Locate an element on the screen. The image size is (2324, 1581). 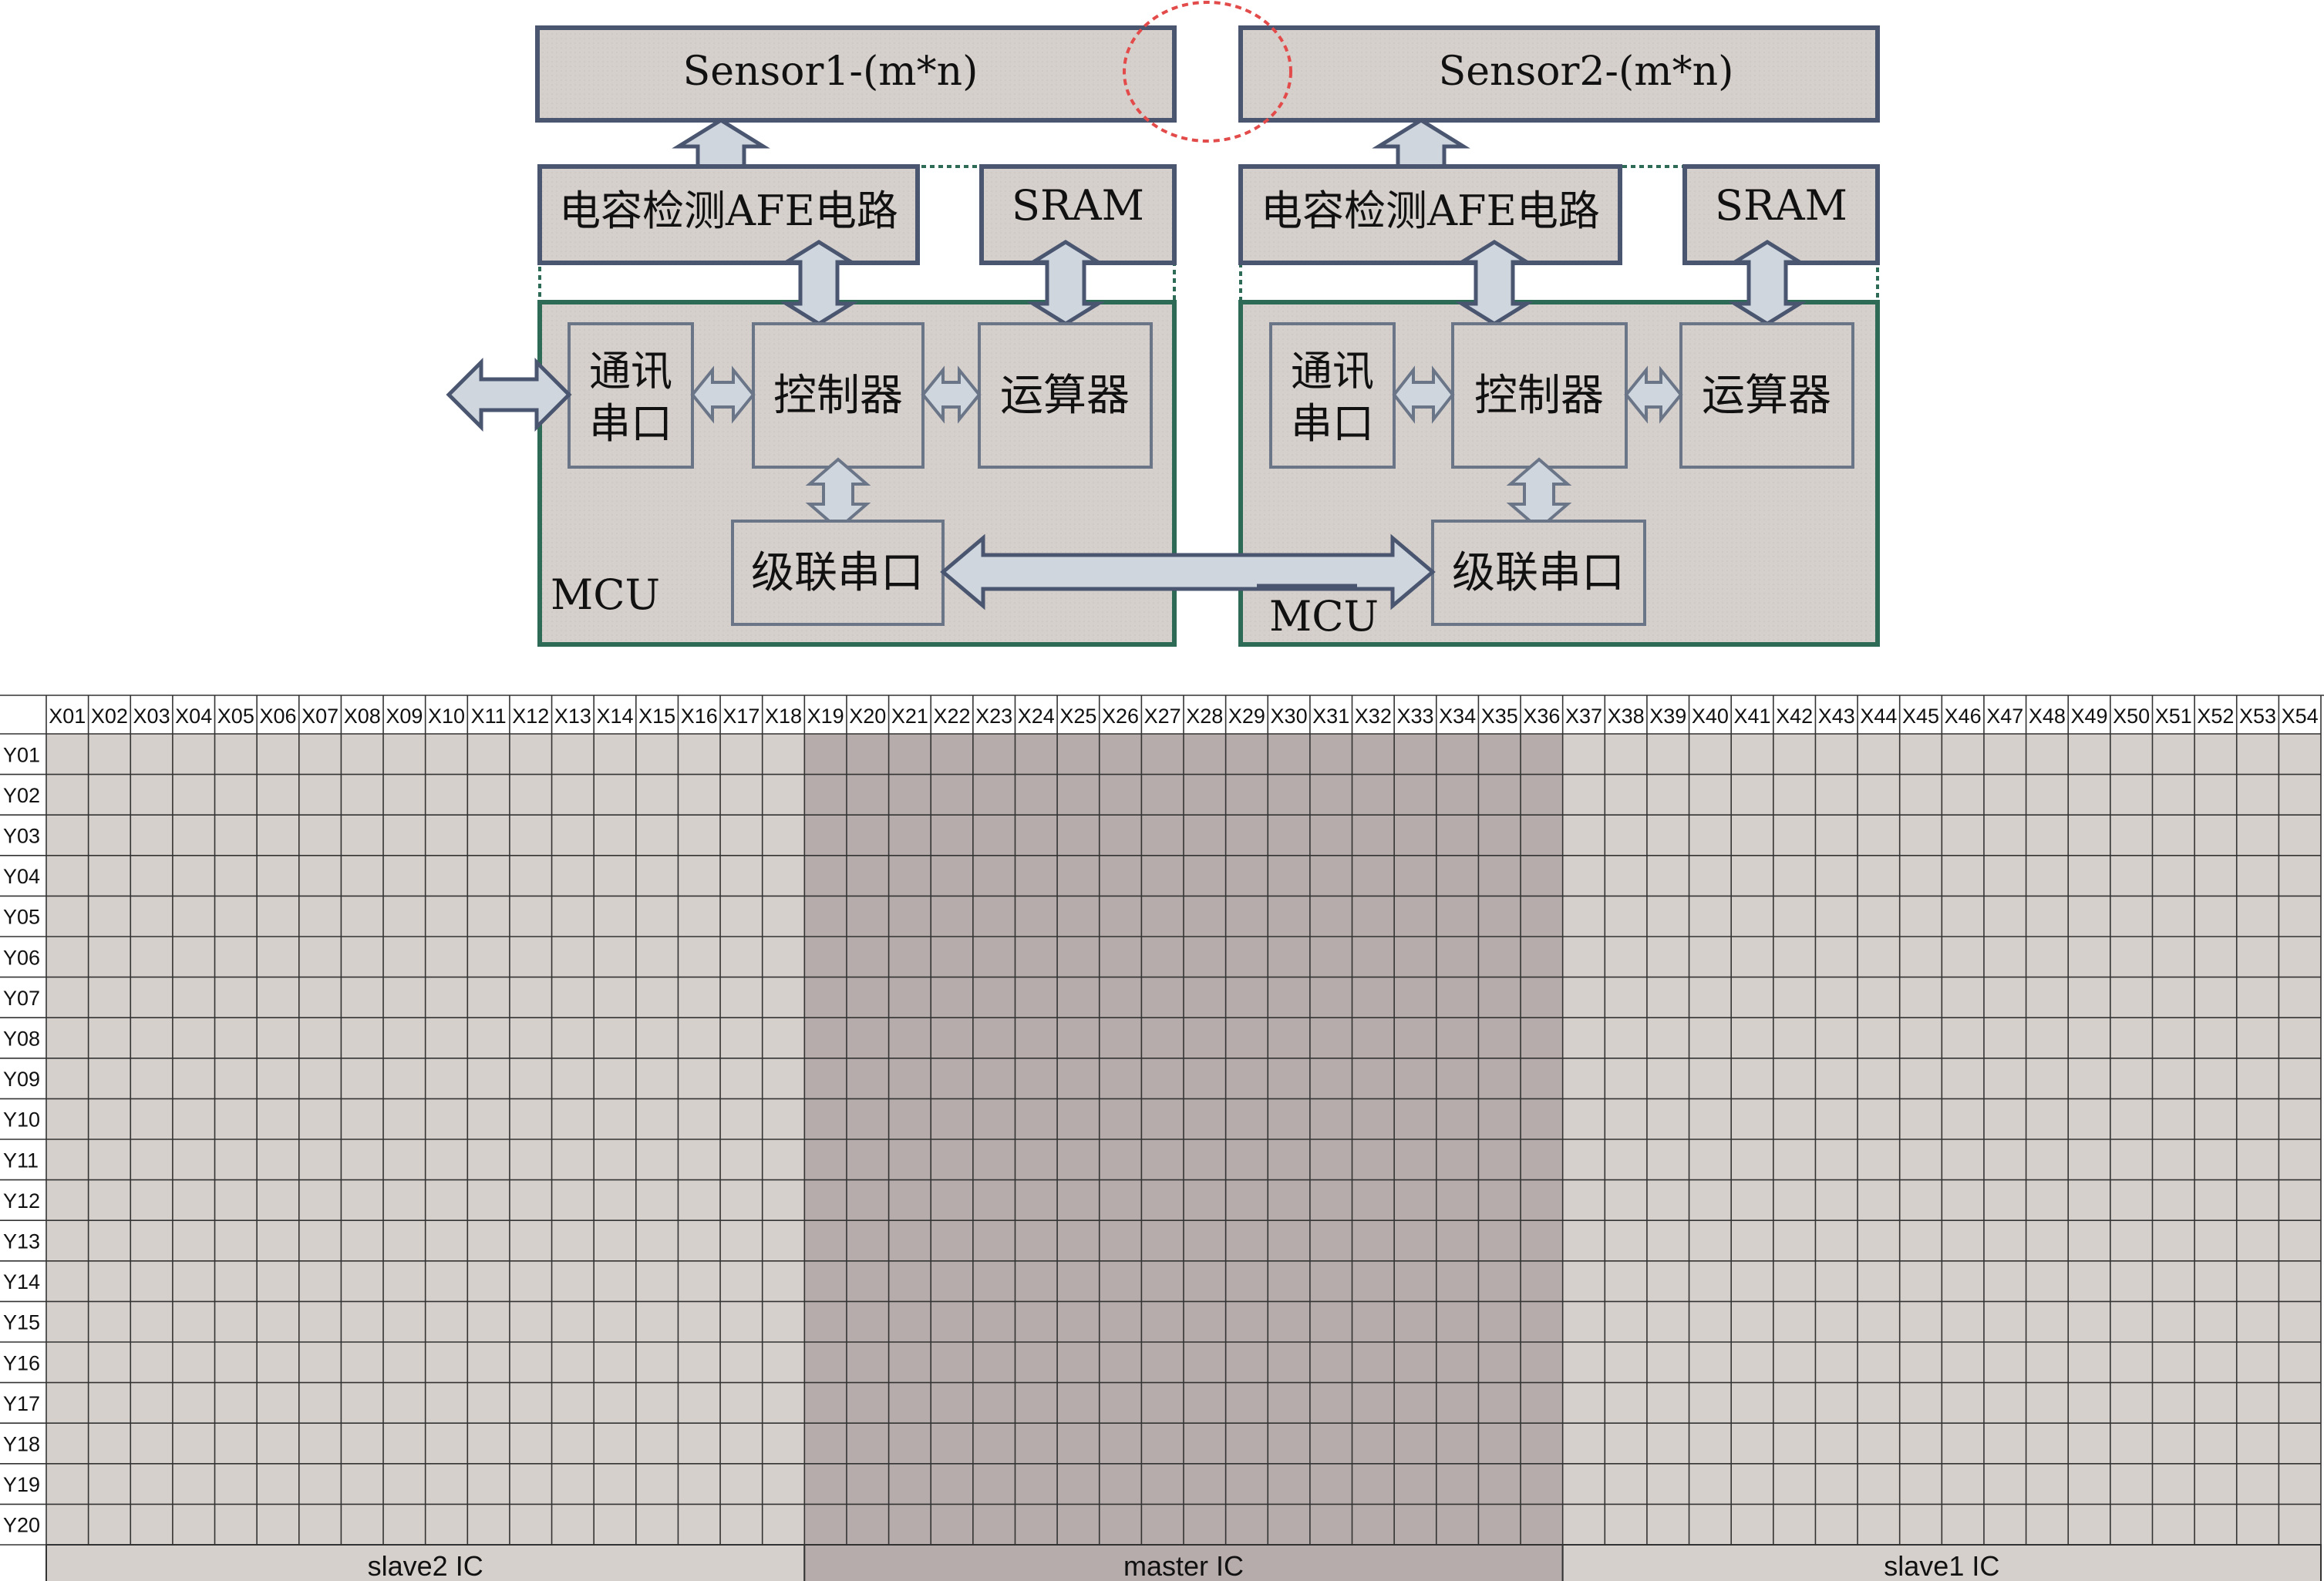
x-label: X14 is located at coordinates (614, 716).